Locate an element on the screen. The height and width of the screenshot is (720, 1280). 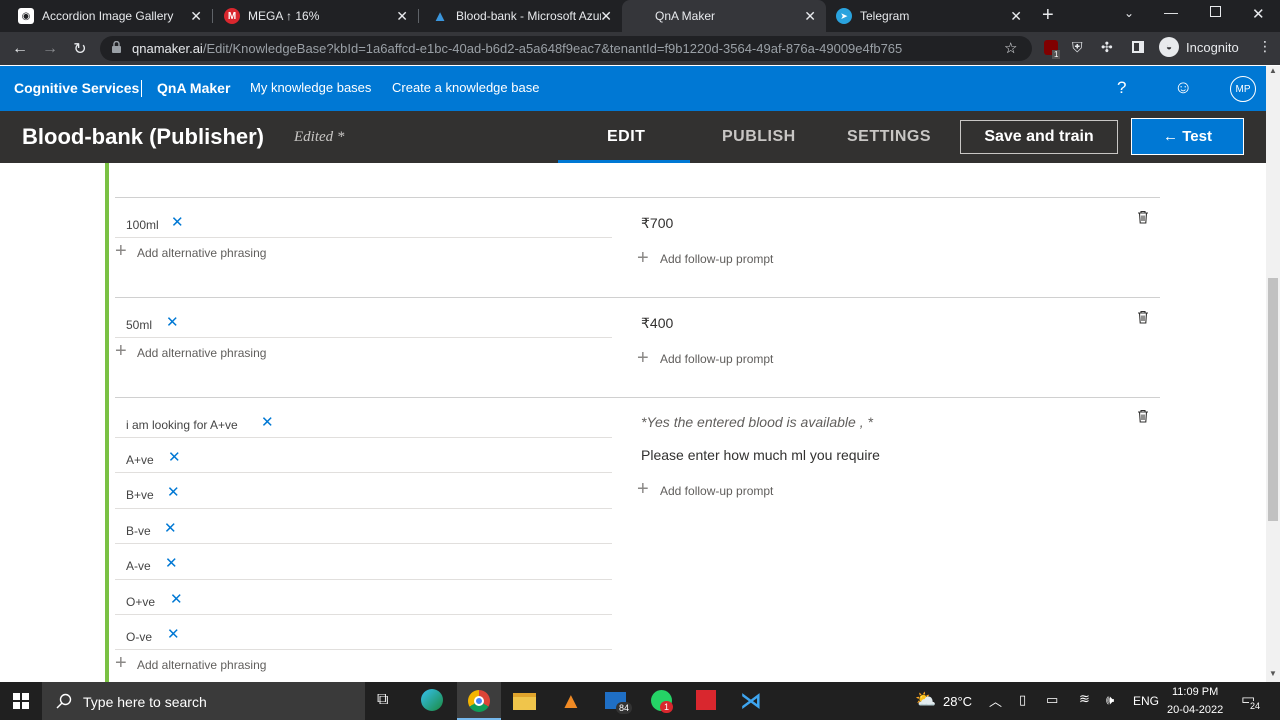
question-text: B-ve is located at coordinates (138, 531).